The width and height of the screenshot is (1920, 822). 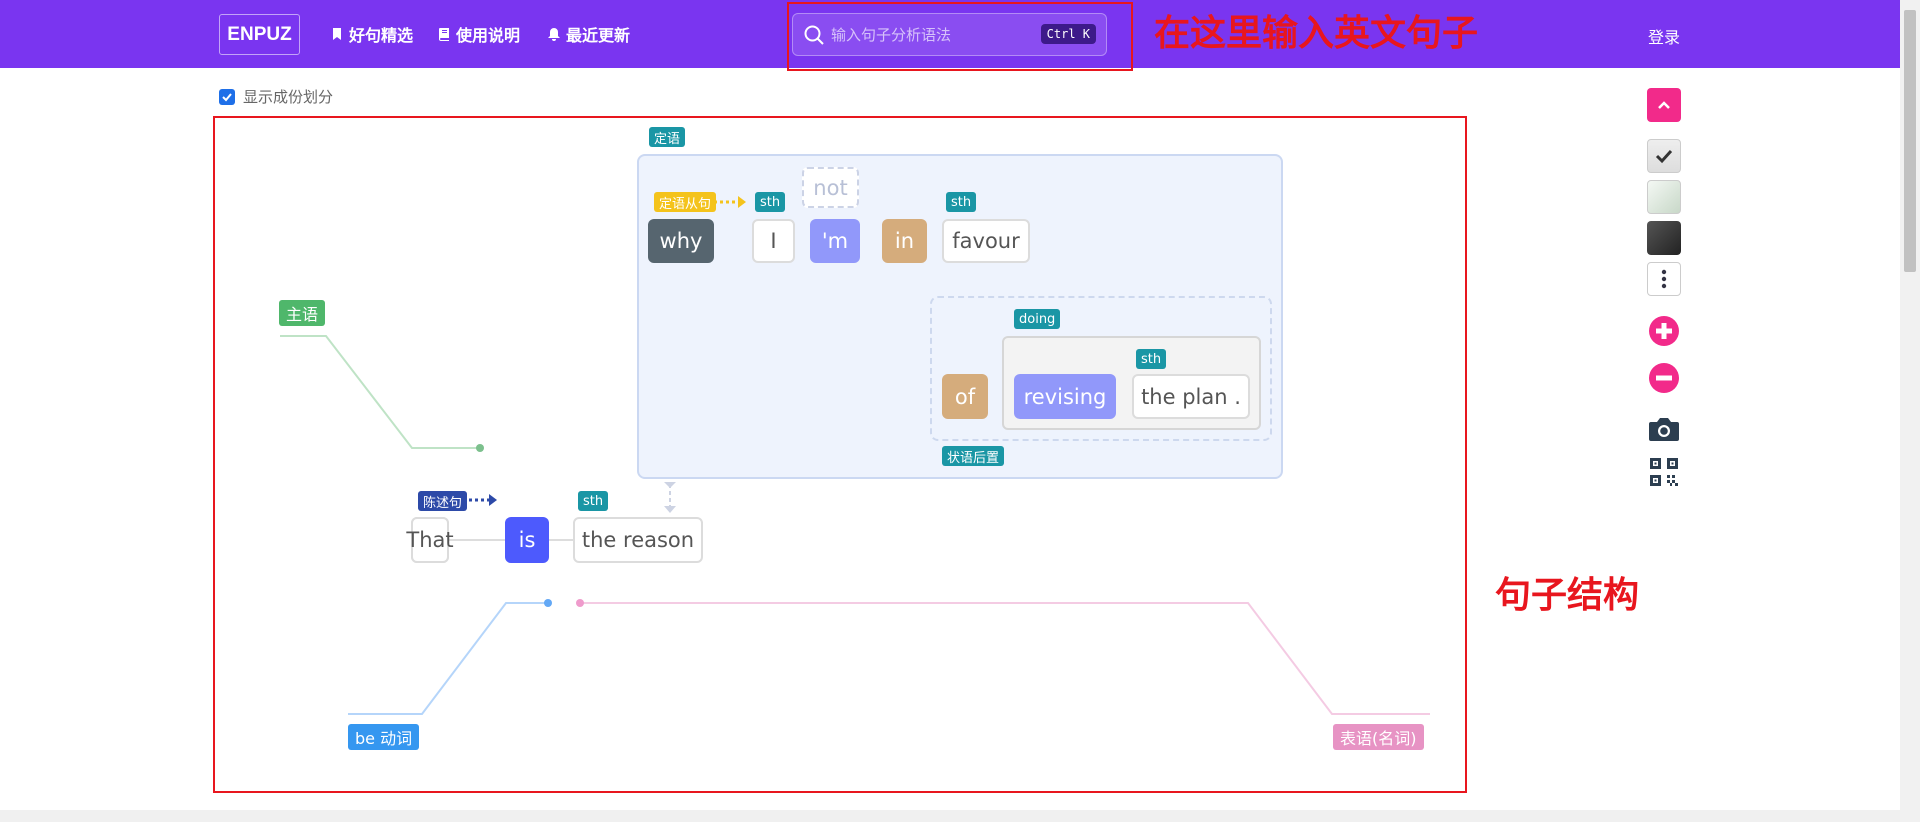 I want to click on camera-icon, so click(x=1664, y=429).